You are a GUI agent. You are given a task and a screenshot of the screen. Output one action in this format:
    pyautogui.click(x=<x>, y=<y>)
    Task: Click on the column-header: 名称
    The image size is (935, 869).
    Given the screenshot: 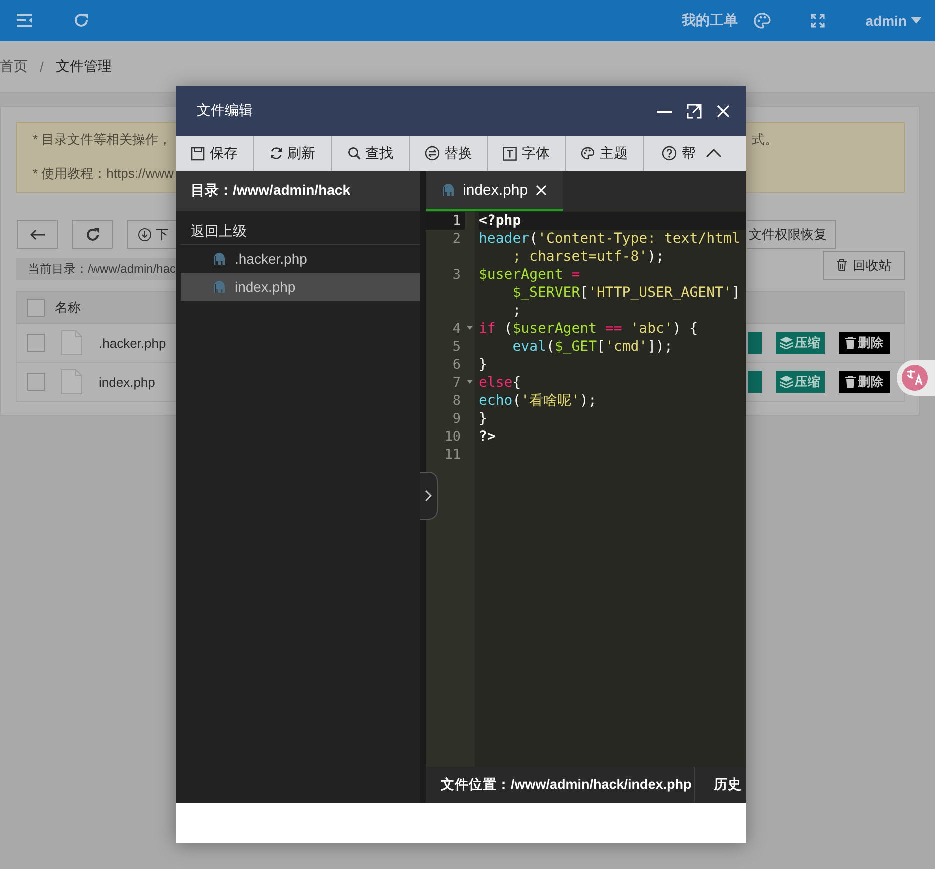 What is the action you would take?
    pyautogui.click(x=68, y=307)
    